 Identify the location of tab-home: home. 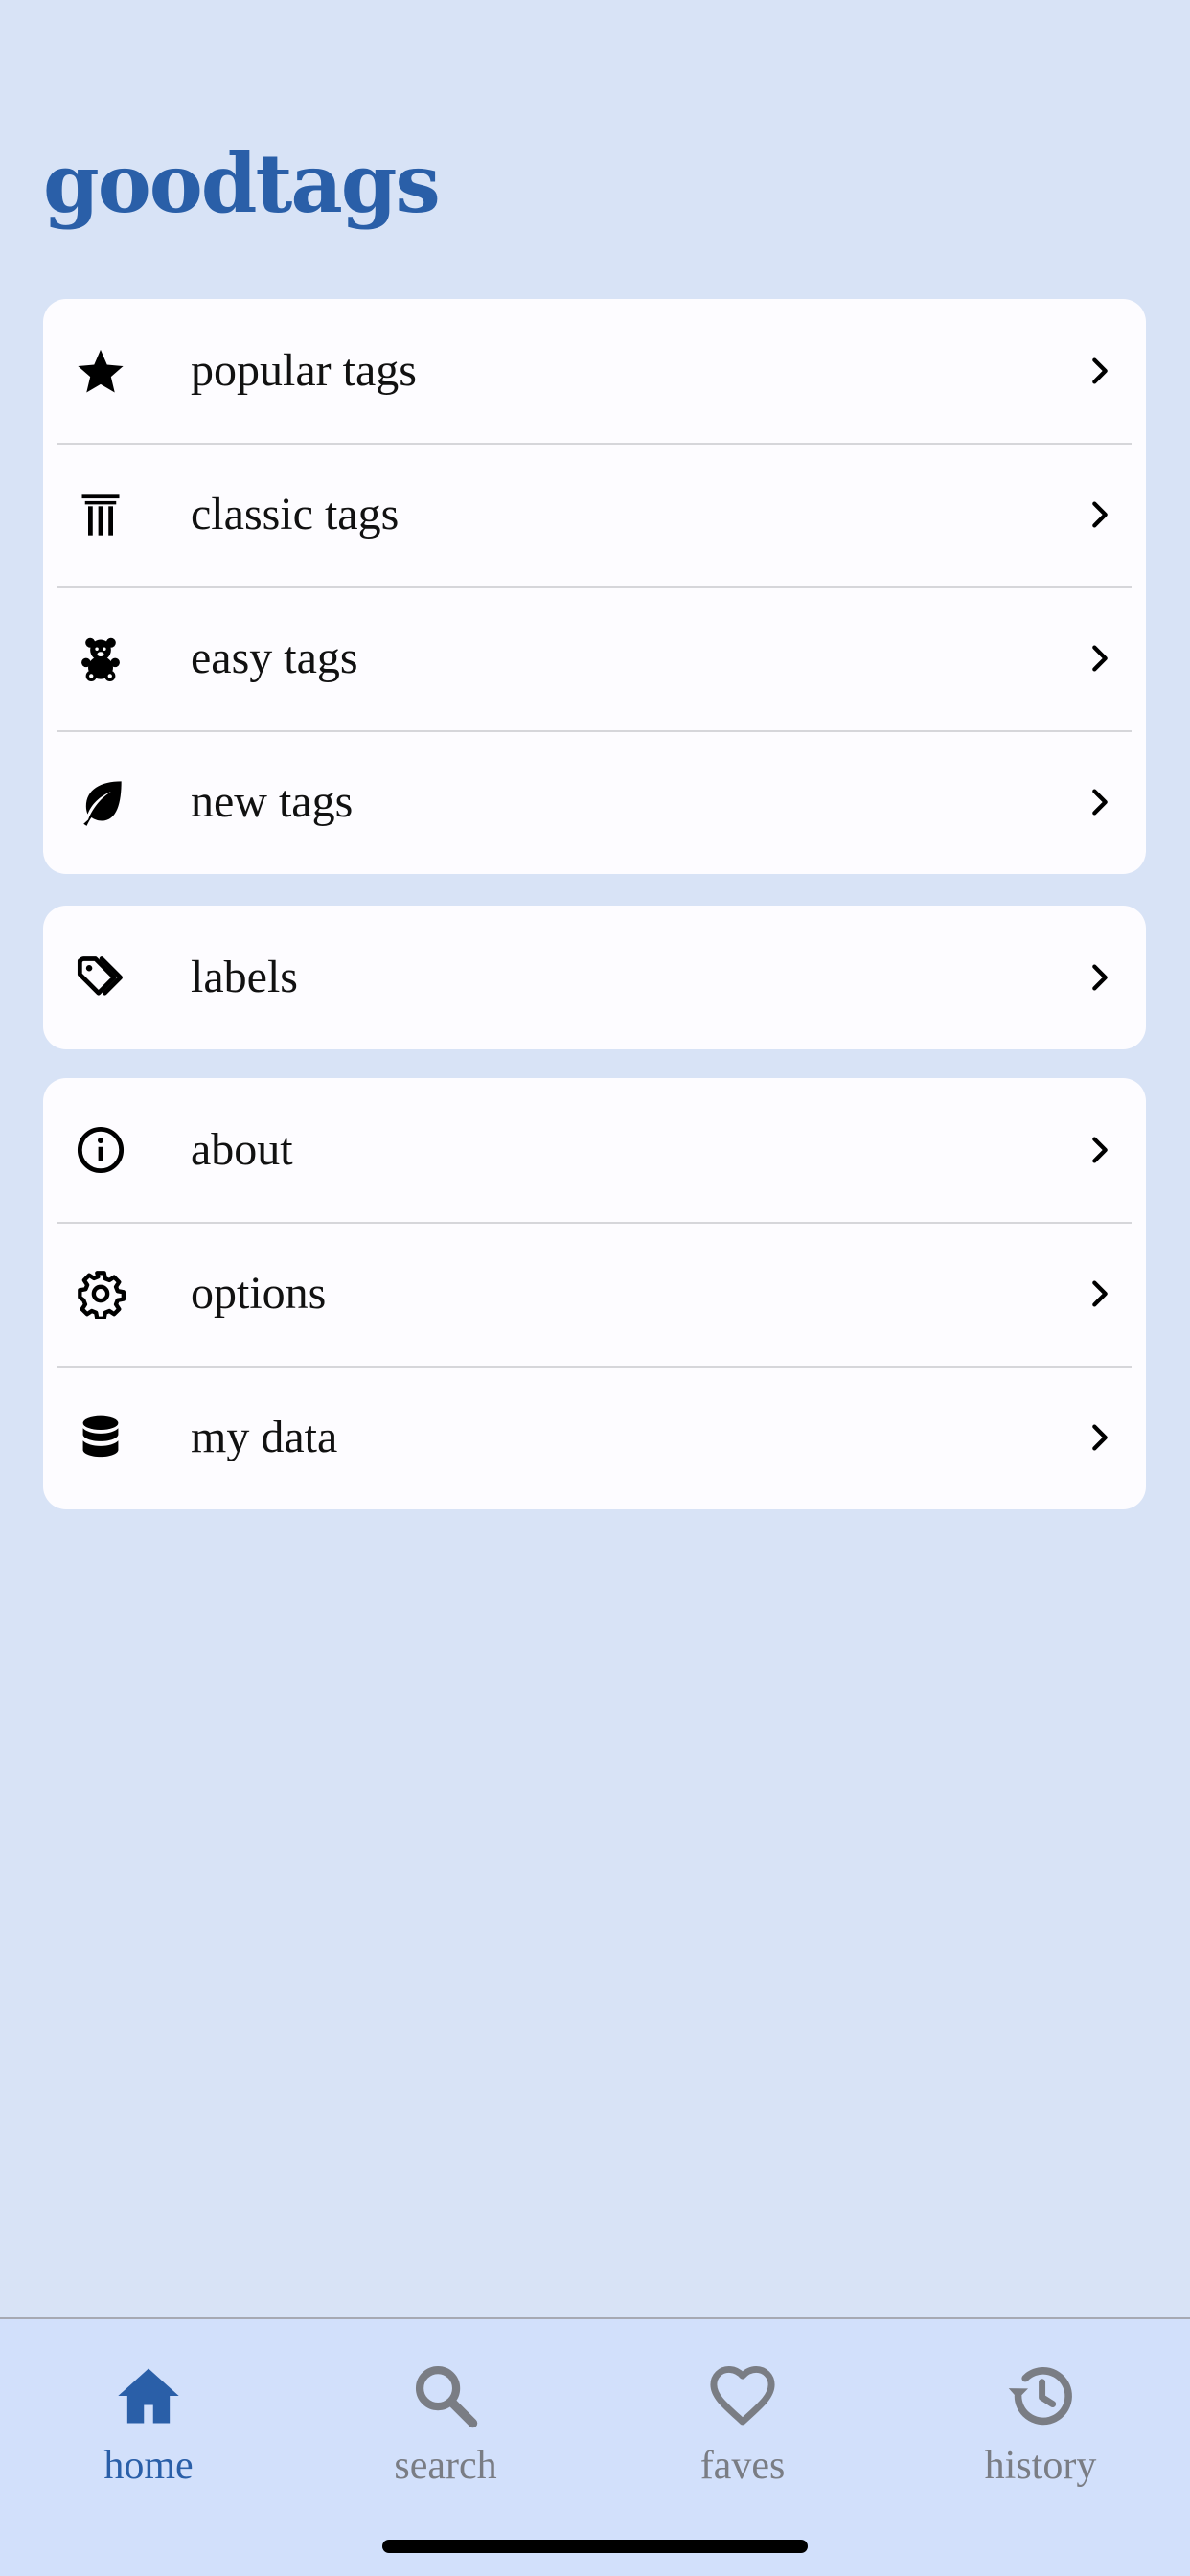
(148, 2429).